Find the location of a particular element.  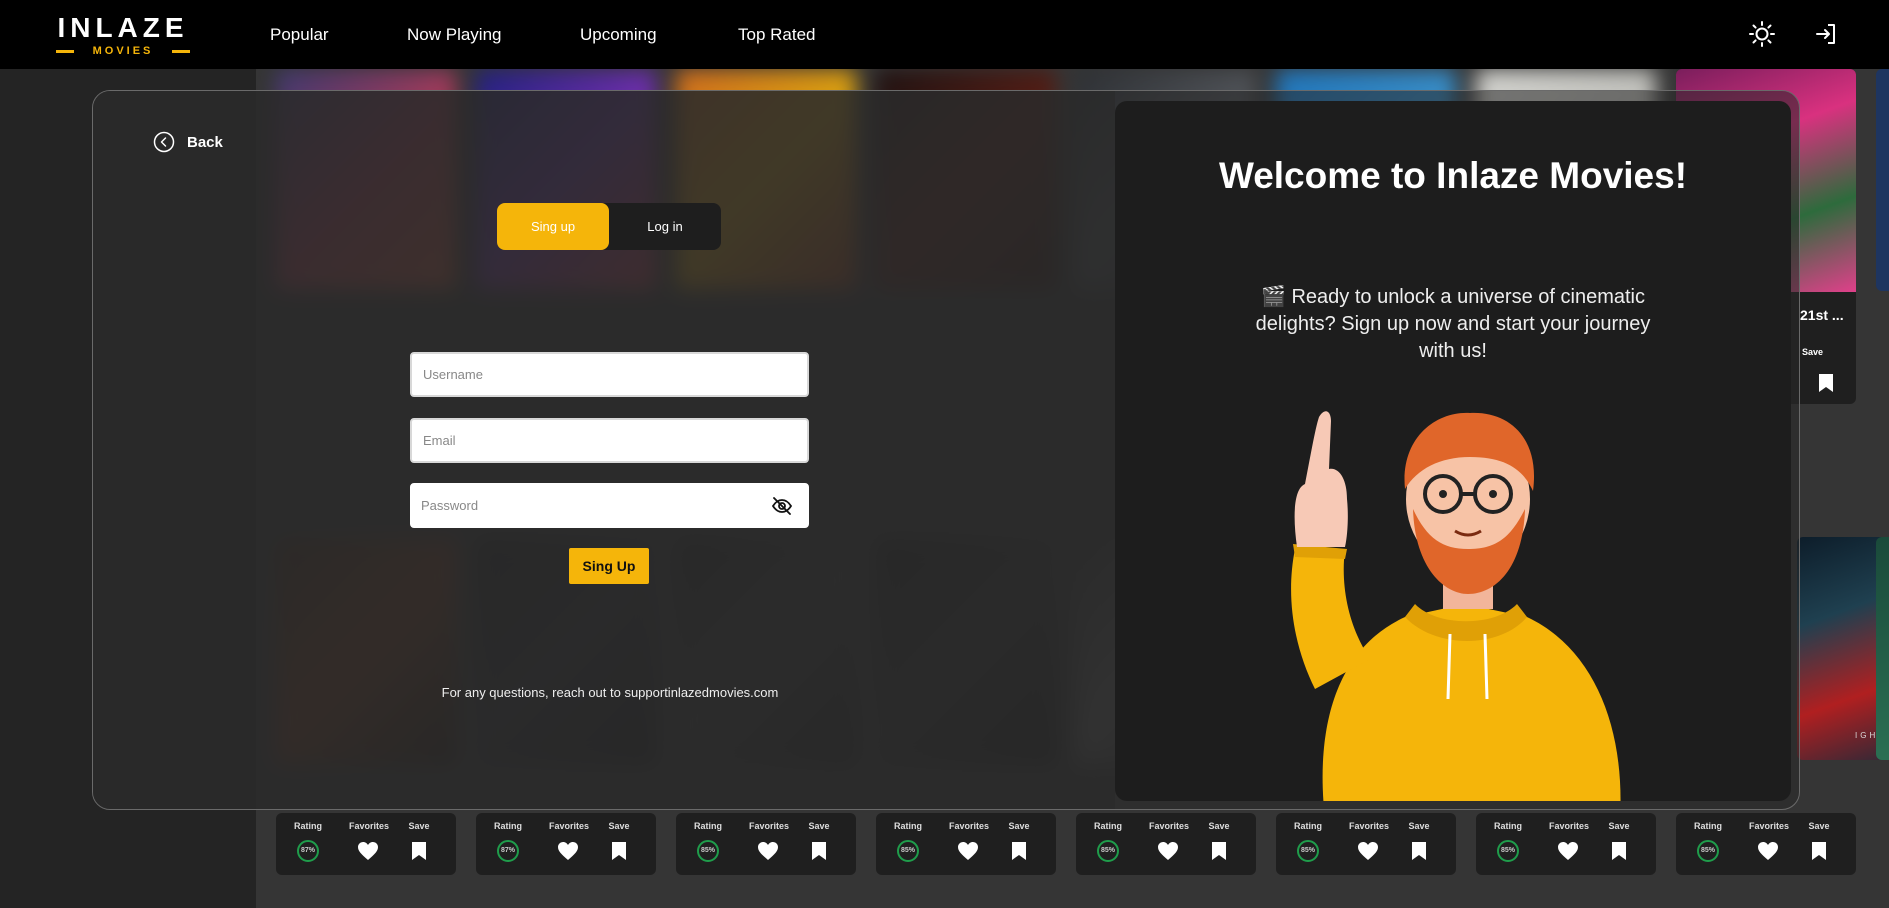

username-field is located at coordinates (609, 374).